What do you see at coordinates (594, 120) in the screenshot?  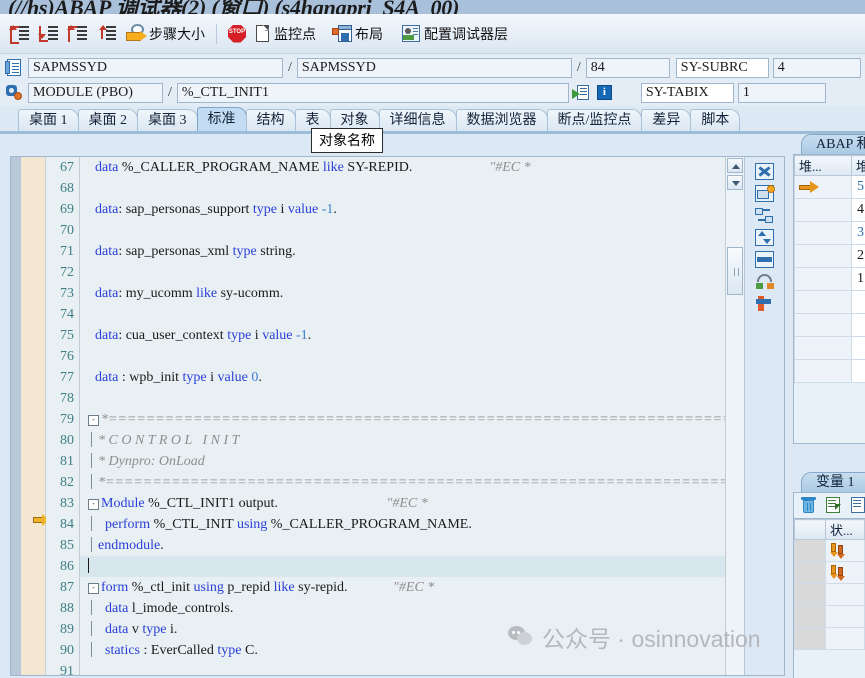 I see `tab-9: 断点/监控点` at bounding box center [594, 120].